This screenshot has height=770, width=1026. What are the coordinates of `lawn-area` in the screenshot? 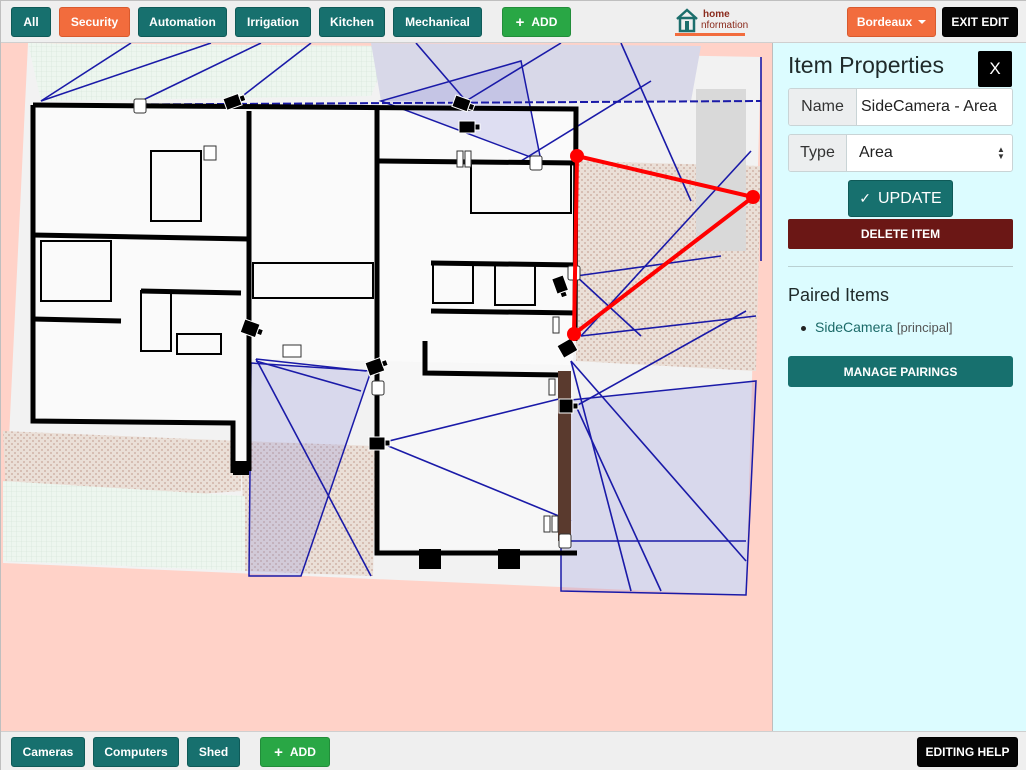 It's located at (209, 72).